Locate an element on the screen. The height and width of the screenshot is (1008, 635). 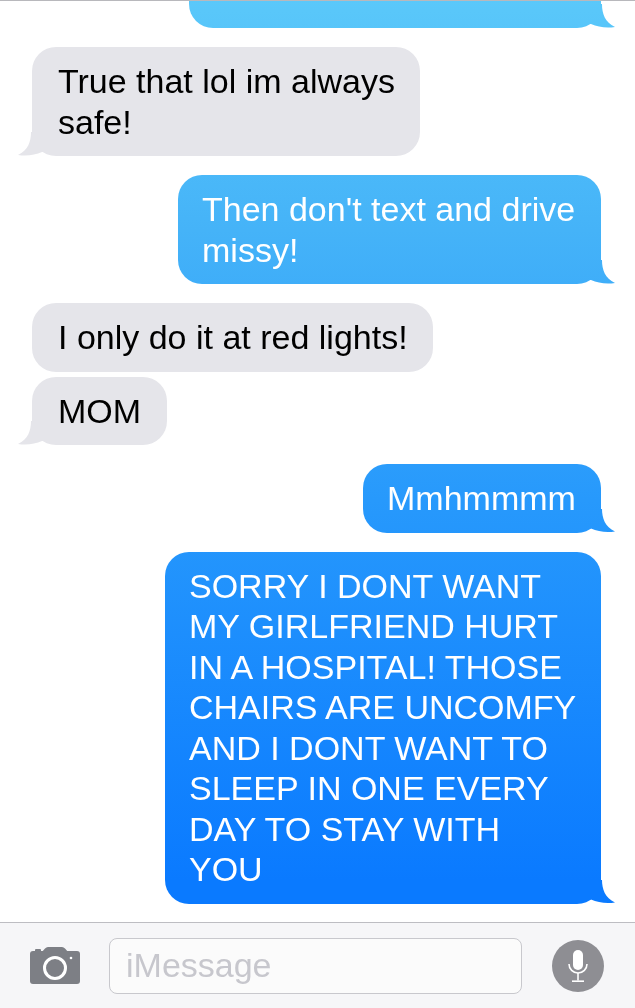
microphone-button is located at coordinates (578, 965).